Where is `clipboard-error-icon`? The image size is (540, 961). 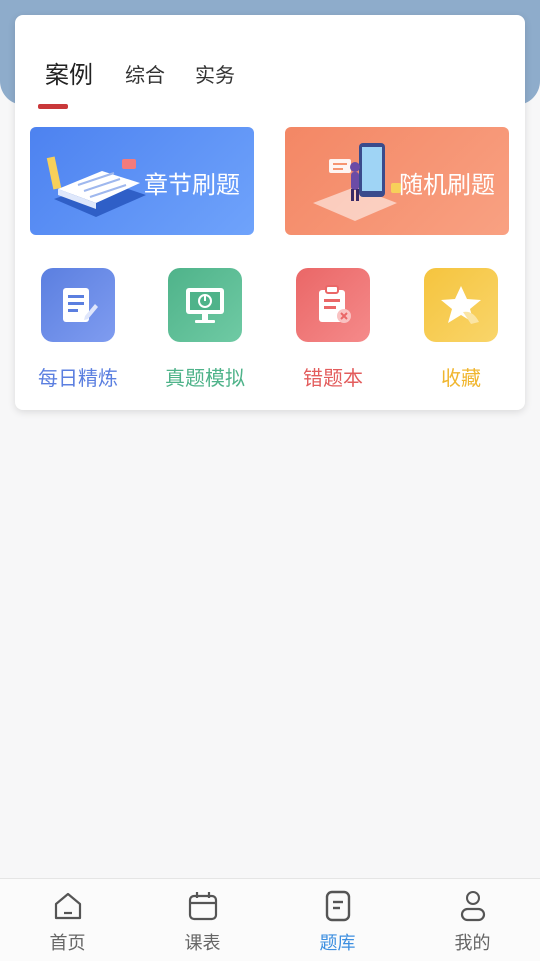
clipboard-error-icon is located at coordinates (333, 305).